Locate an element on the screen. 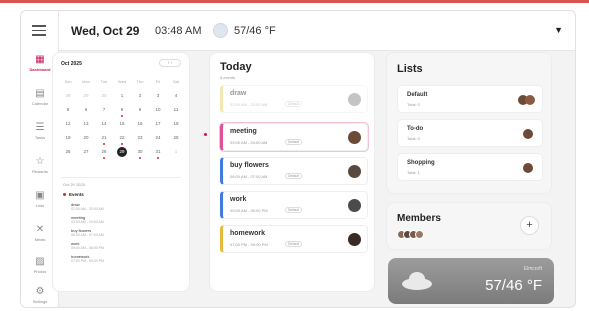 The height and width of the screenshot is (311, 589). calendar-day: 7 is located at coordinates (104, 112).